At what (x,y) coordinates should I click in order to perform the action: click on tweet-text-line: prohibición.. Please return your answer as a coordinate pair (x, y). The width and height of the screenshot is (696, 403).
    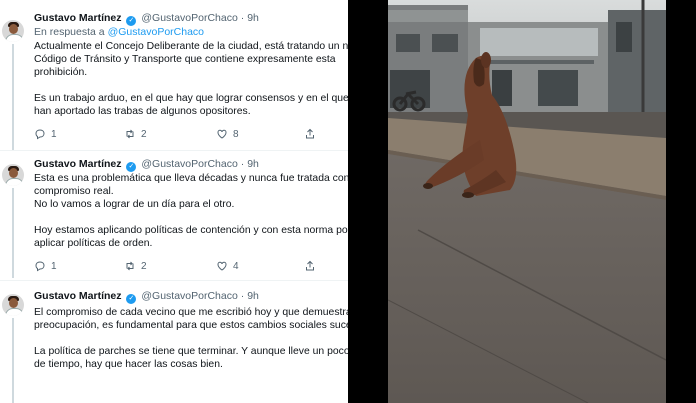
    Looking at the image, I should click on (61, 72).